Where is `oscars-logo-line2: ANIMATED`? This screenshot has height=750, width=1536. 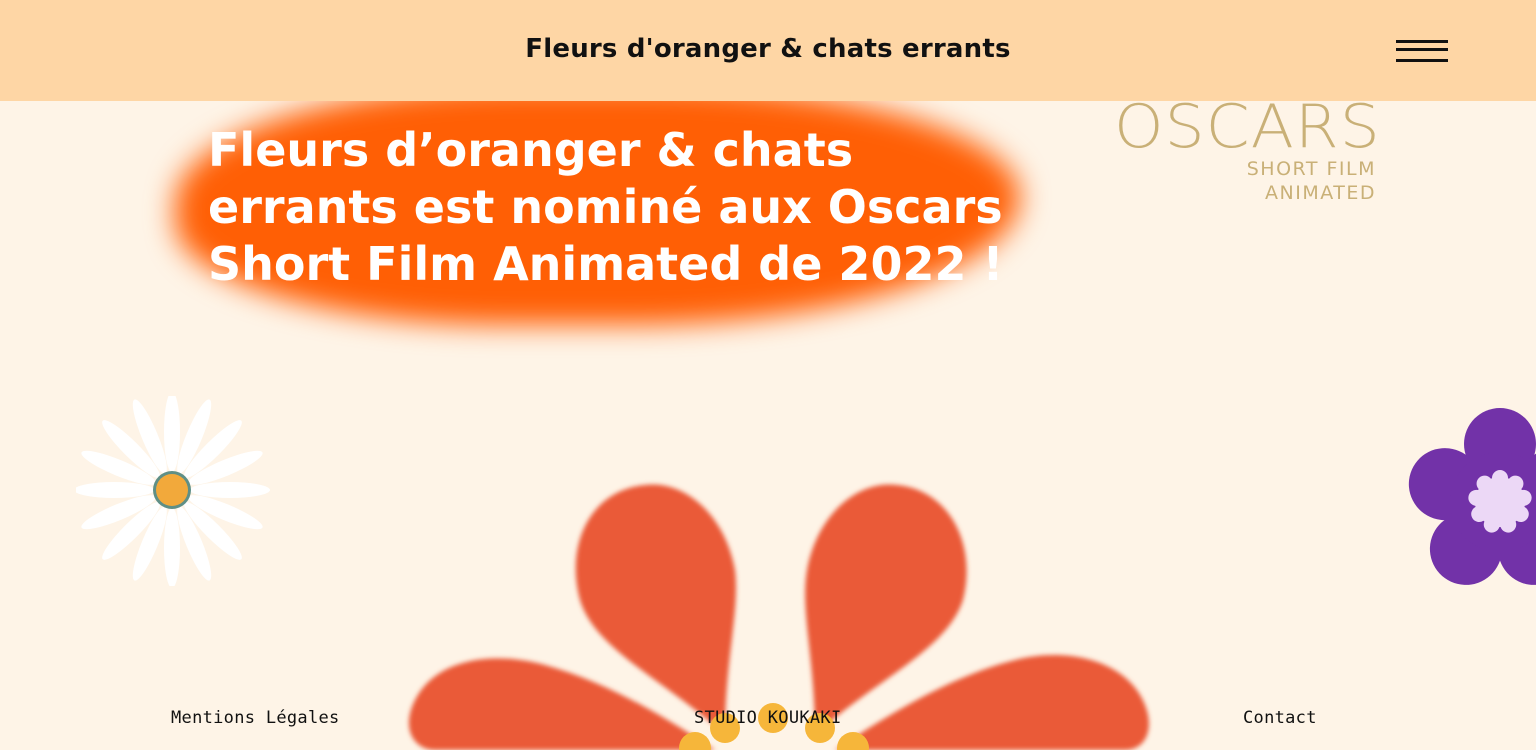 oscars-logo-line2: ANIMATED is located at coordinates (1320, 193).